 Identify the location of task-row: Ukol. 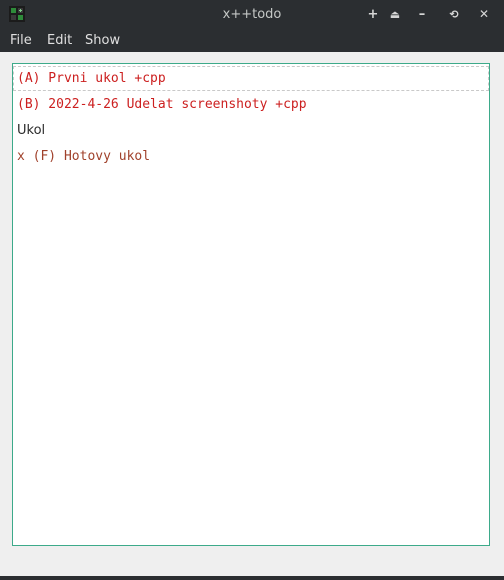
(251, 130).